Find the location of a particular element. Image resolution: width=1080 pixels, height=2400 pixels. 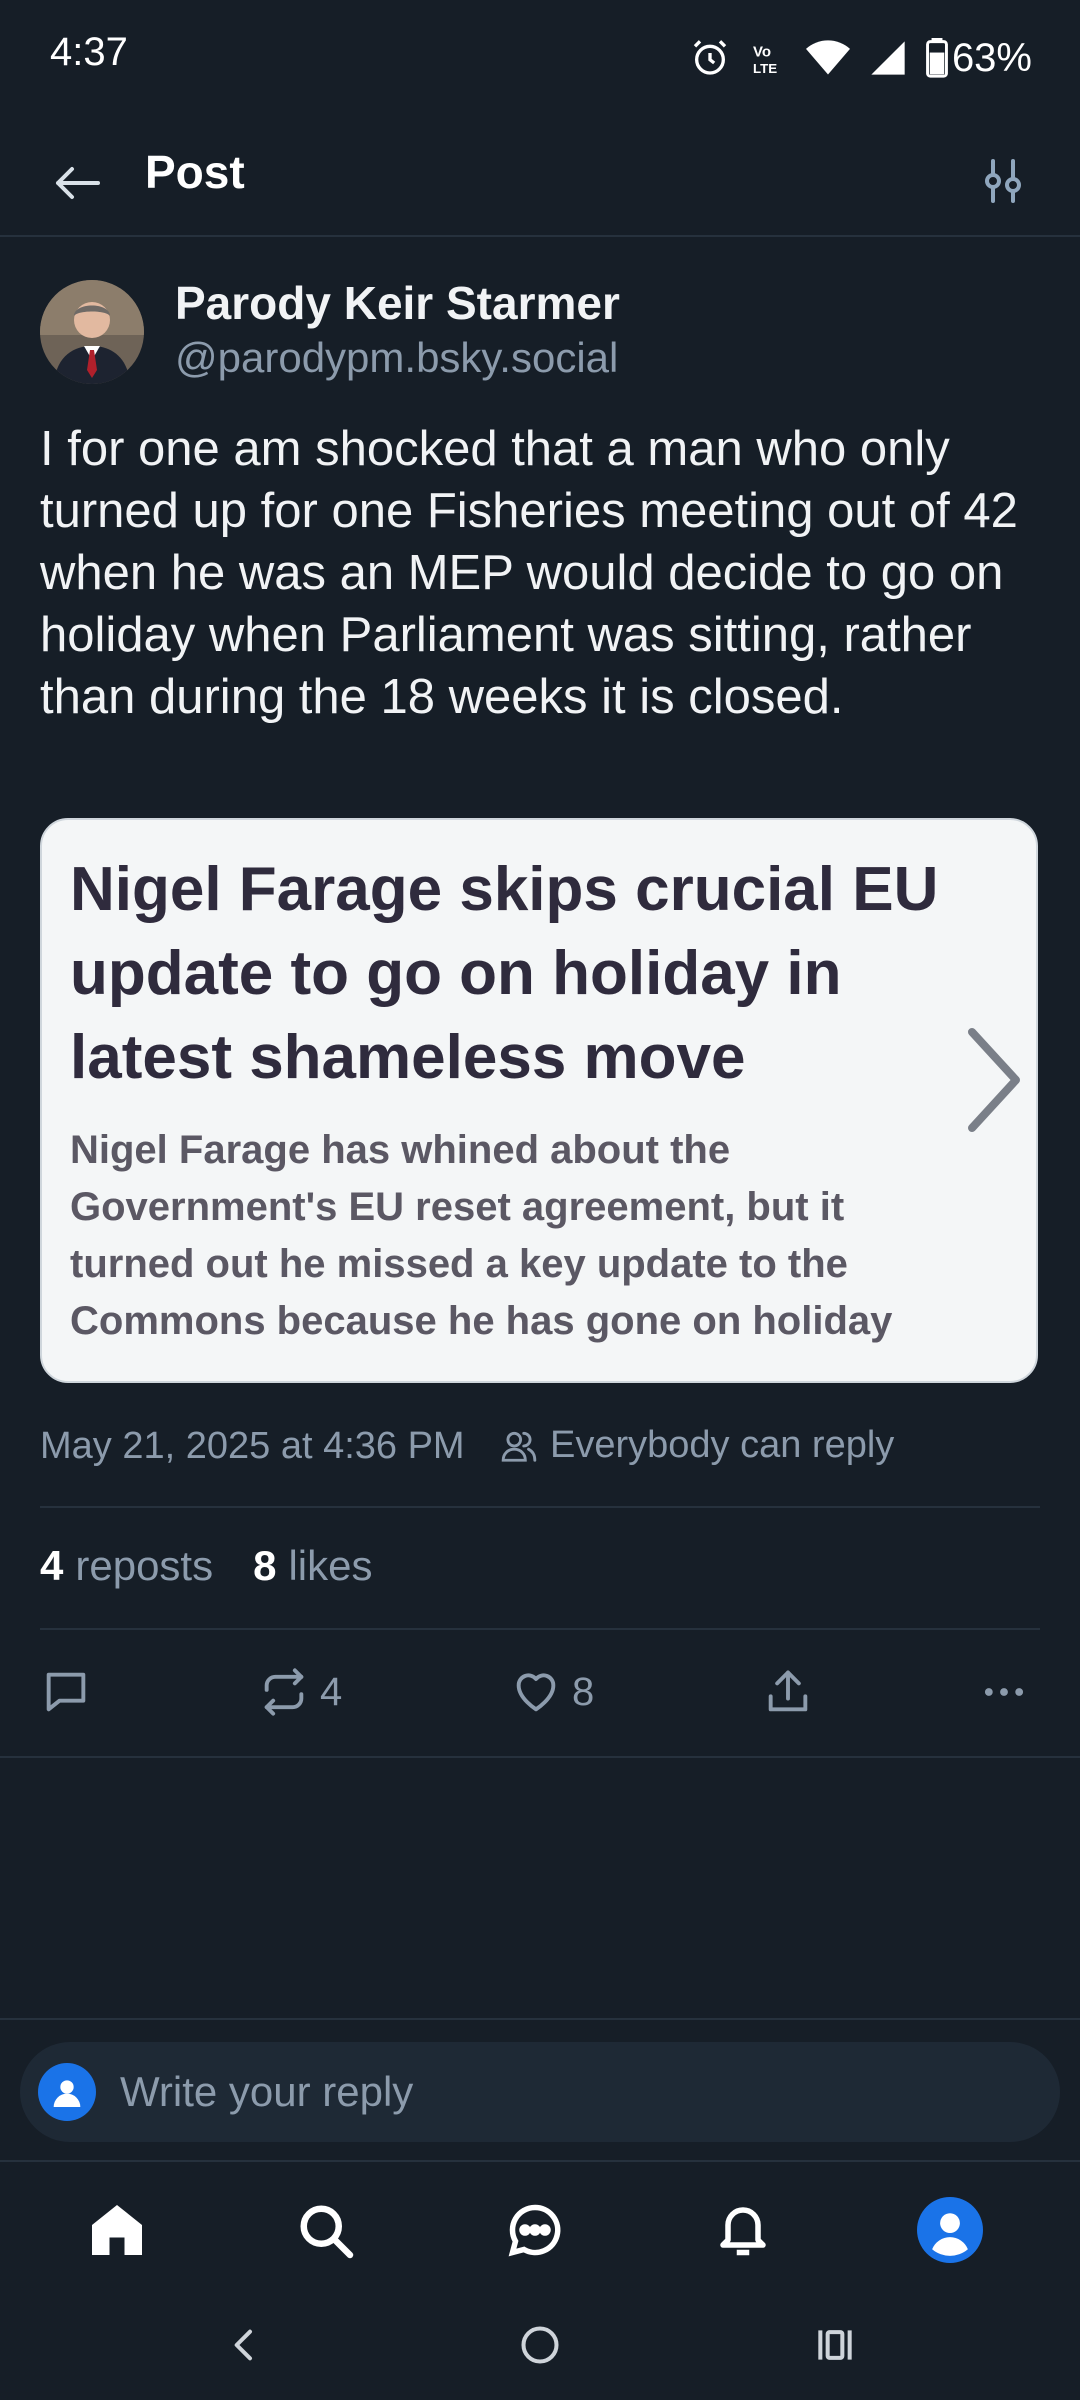

status-icons: Vo LTE 63% is located at coordinates (861, 58).